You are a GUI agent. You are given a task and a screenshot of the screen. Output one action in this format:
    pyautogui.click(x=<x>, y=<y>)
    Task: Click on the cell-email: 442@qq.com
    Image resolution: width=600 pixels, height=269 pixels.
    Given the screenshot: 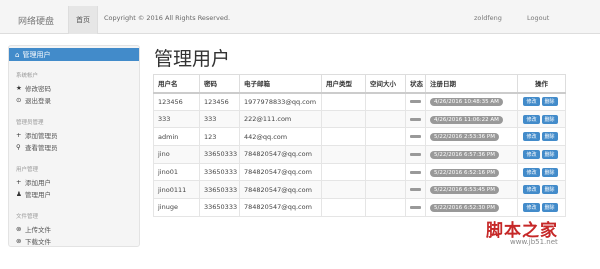 What is the action you would take?
    pyautogui.click(x=280, y=137)
    